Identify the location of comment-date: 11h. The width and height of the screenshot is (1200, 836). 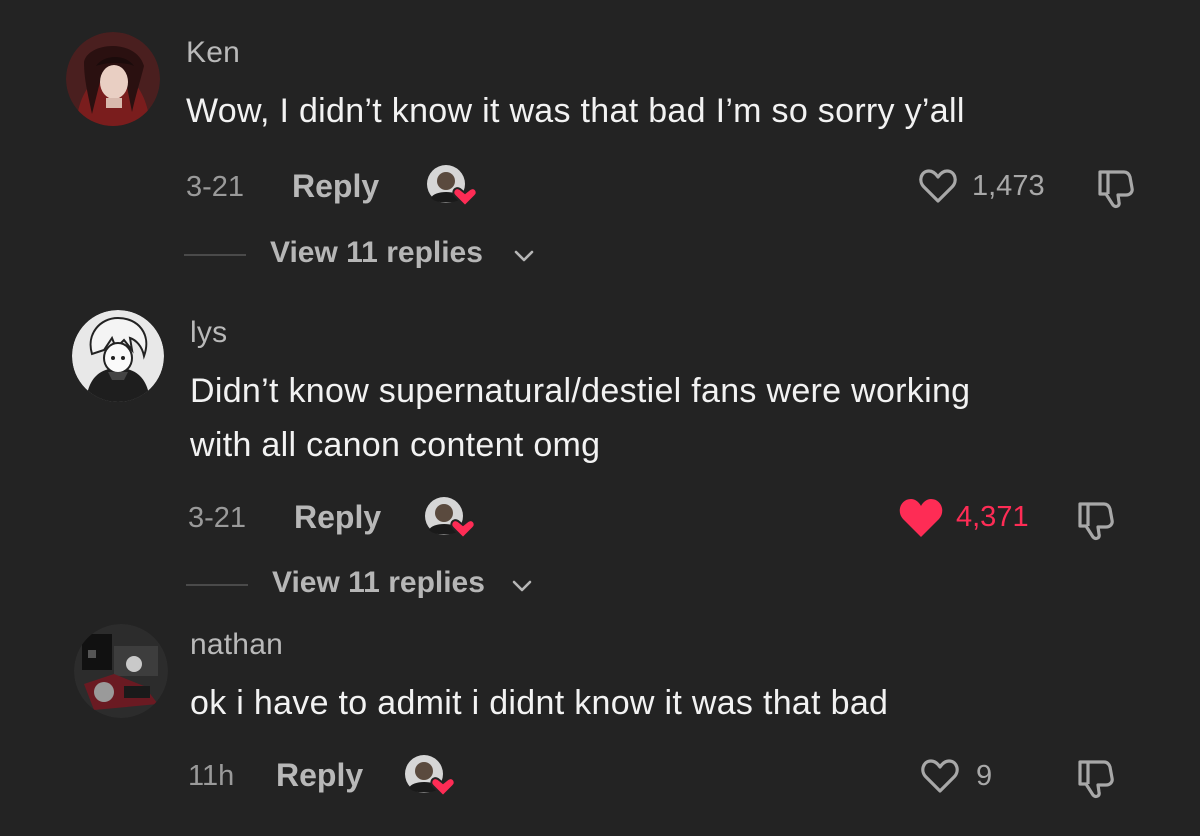
(211, 776).